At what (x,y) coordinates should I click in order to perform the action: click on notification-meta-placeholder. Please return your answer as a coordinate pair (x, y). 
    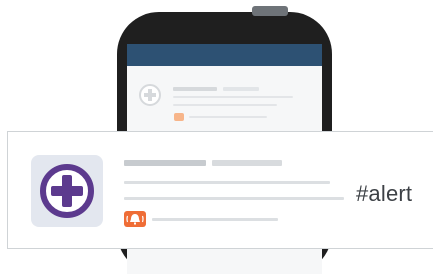
    Looking at the image, I should click on (215, 219).